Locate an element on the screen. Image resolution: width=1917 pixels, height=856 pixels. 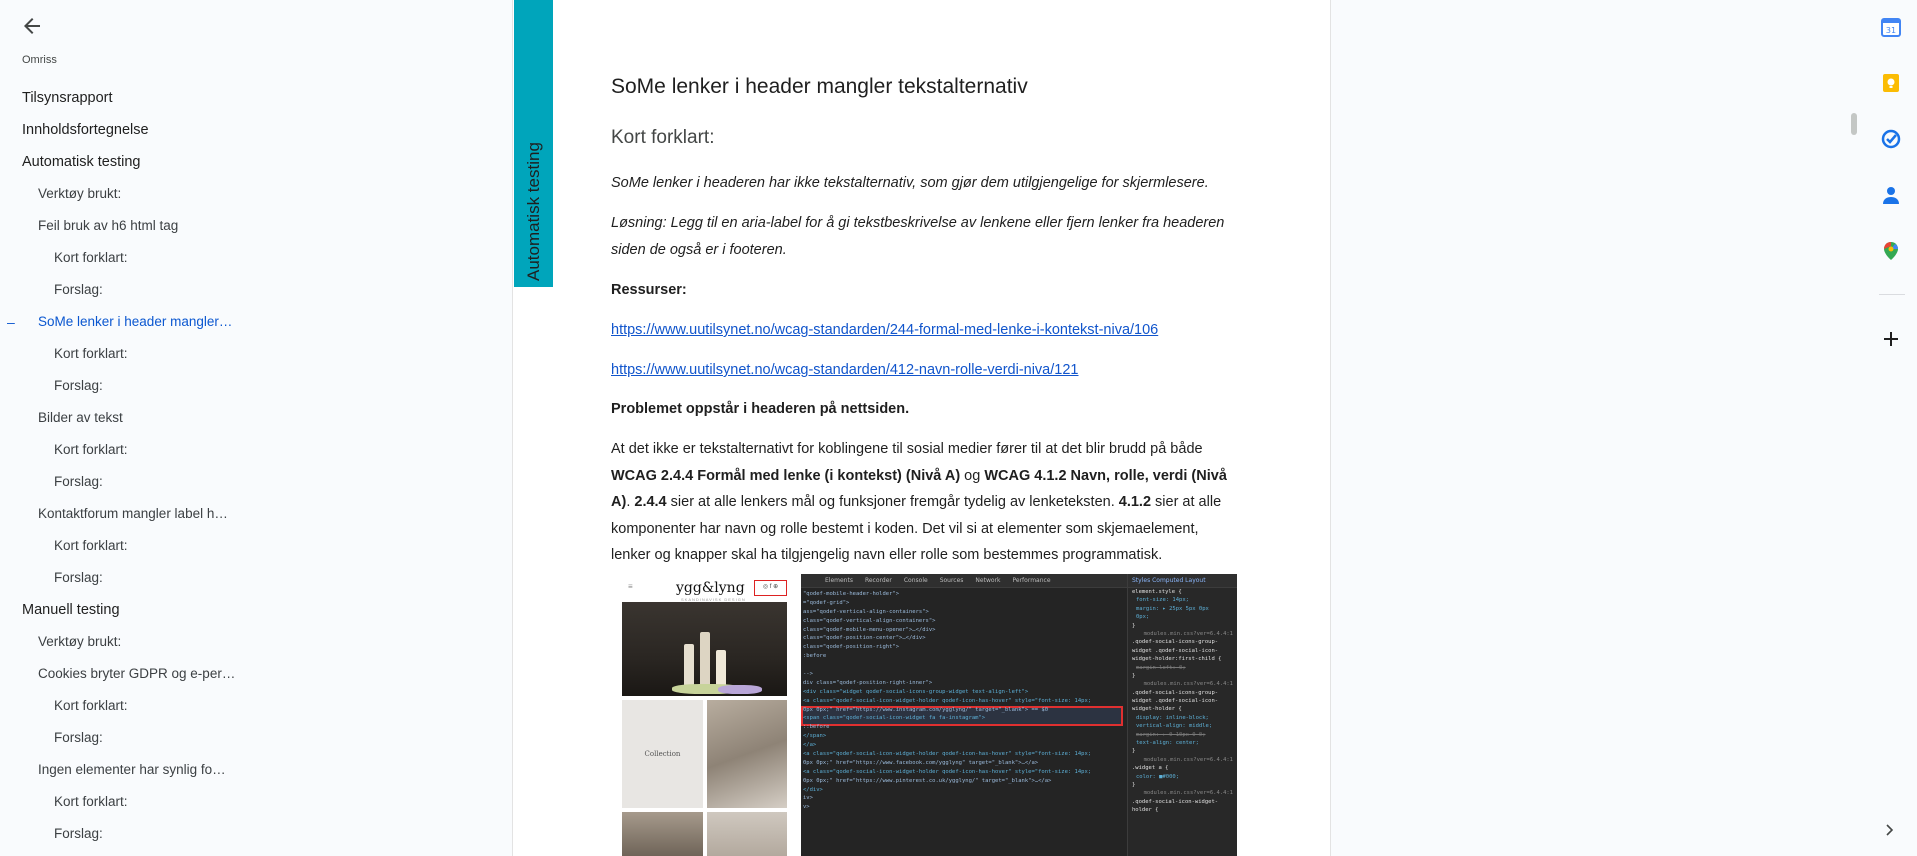
dom-line: ass="qodef-vertical-align-containers"> is located at coordinates (866, 611).